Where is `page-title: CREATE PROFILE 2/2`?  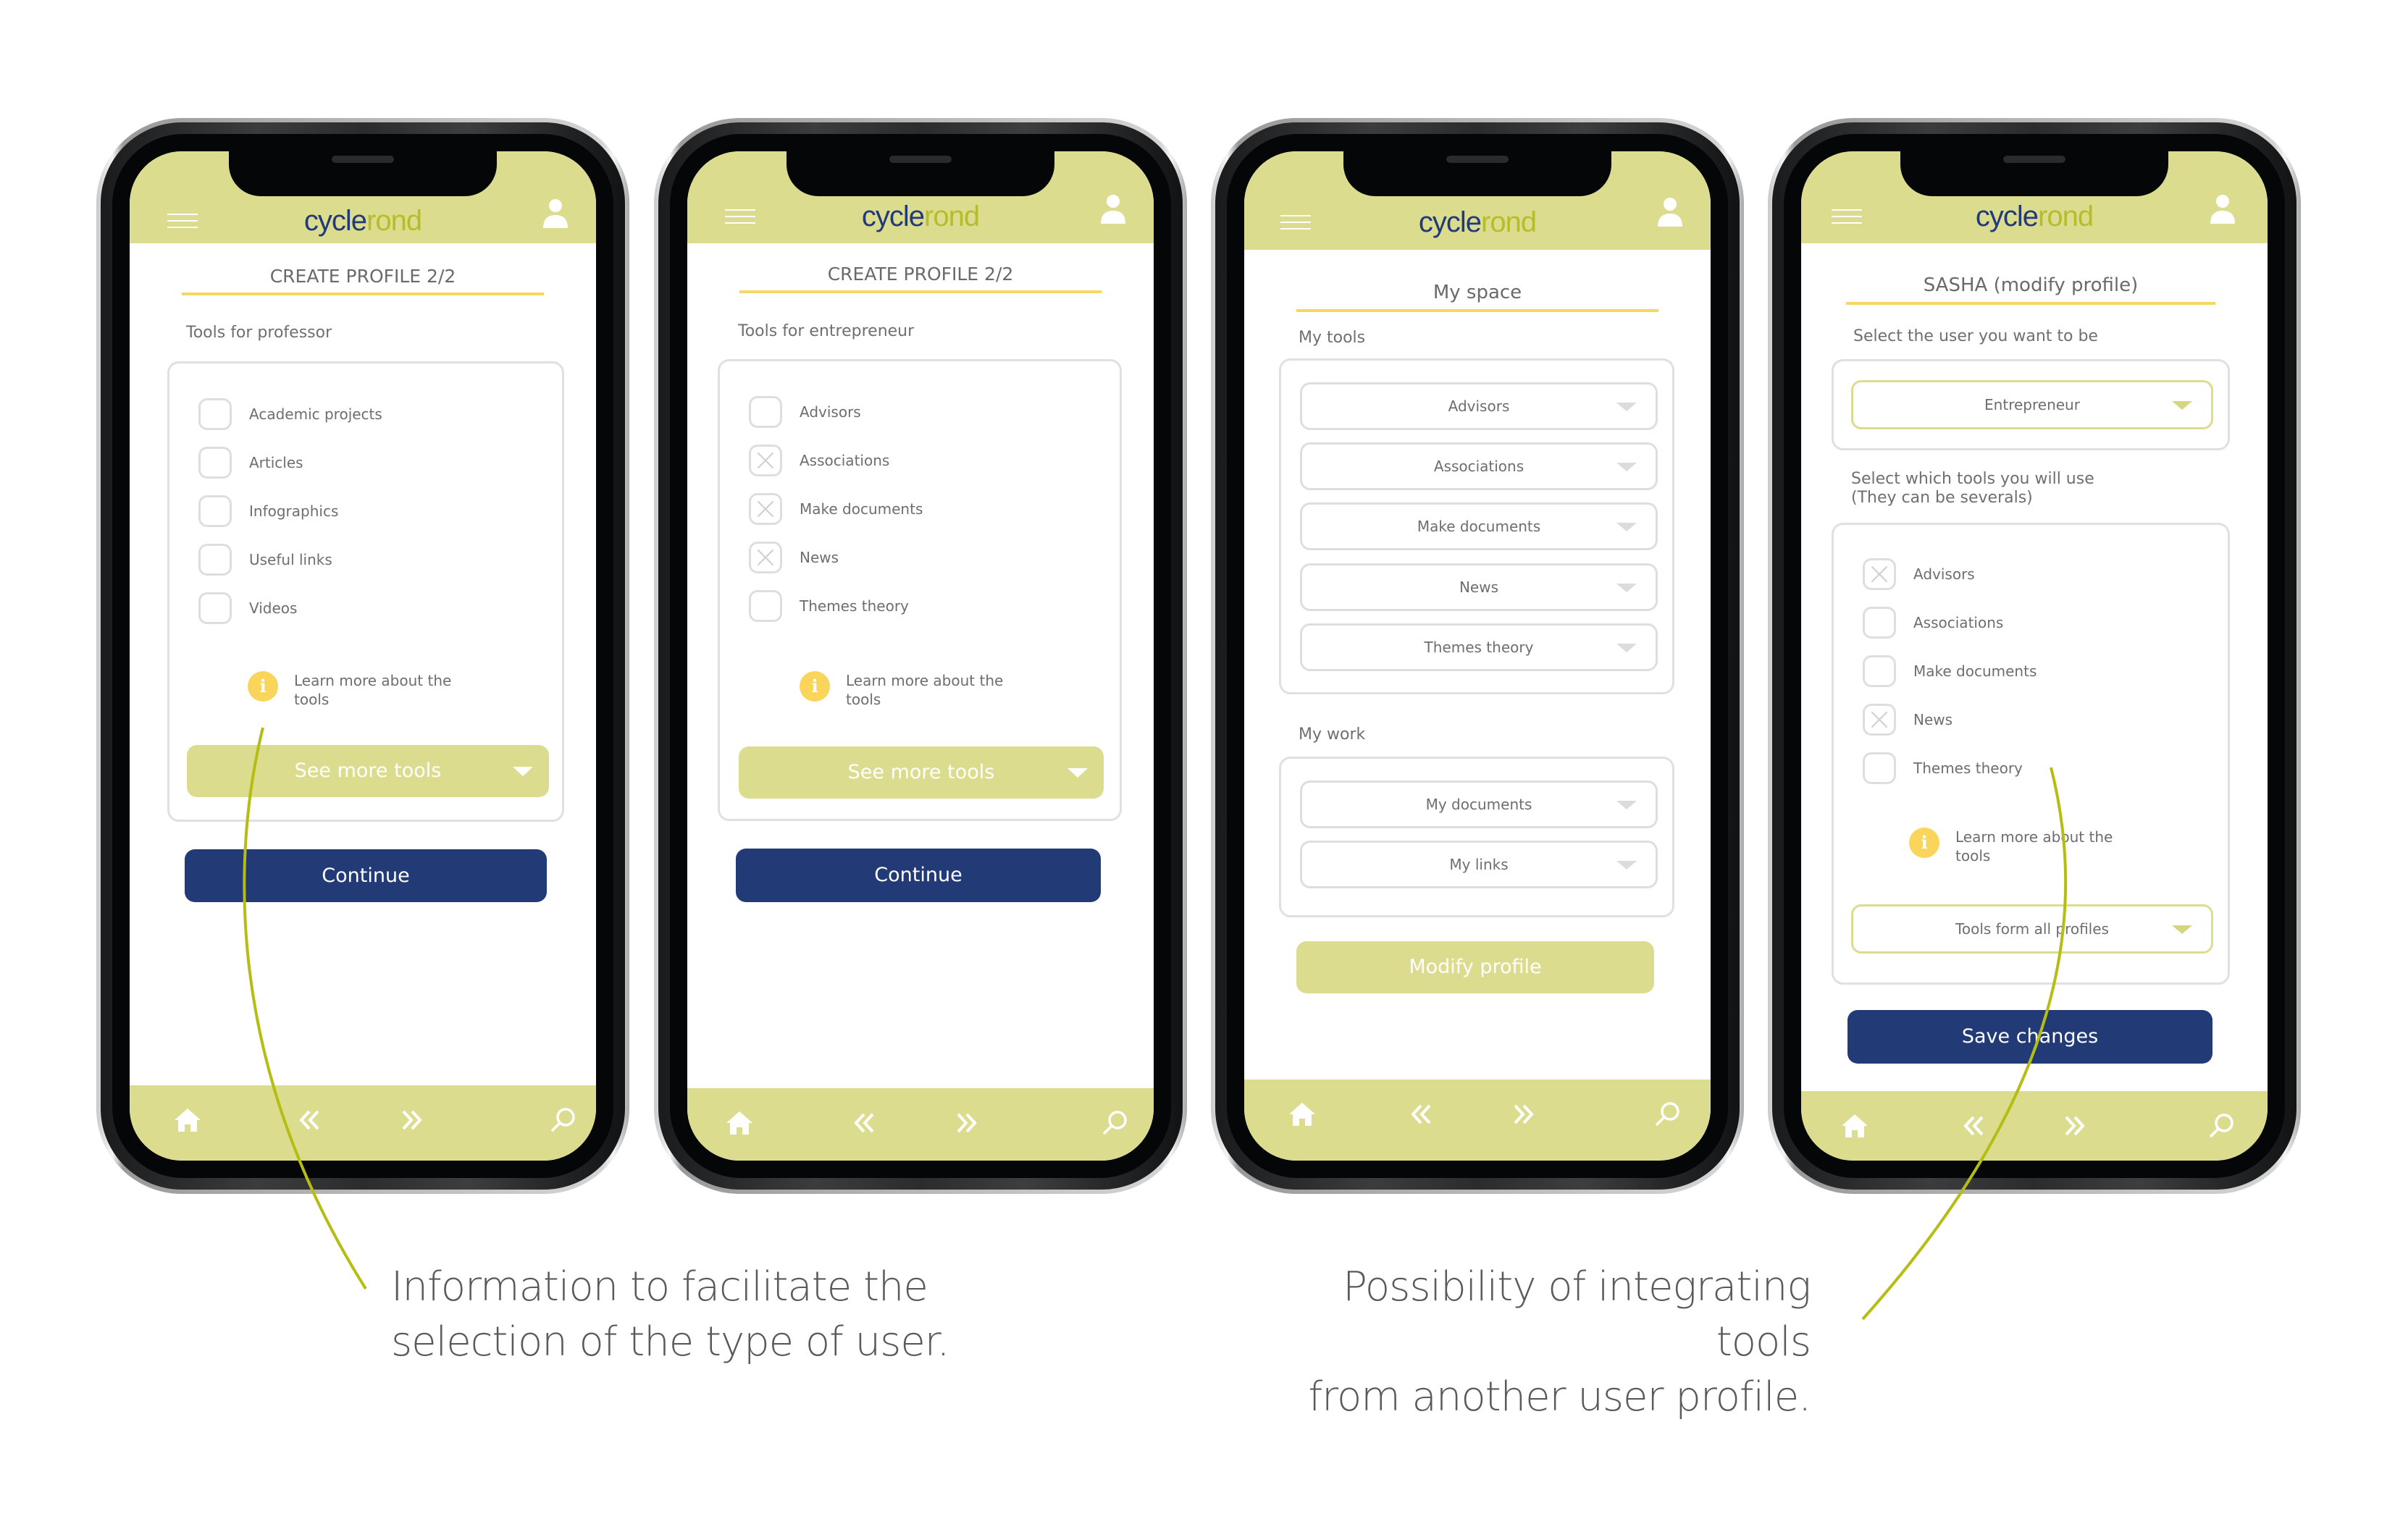
page-title: CREATE PROFILE 2/2 is located at coordinates (920, 278).